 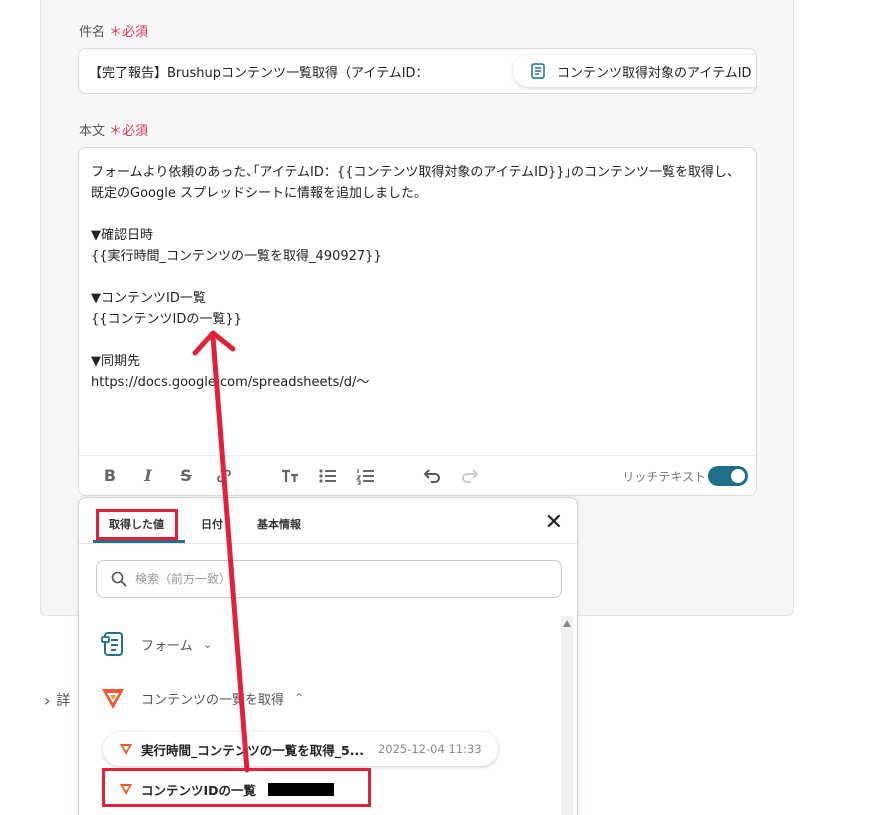 I want to click on redacted-value, so click(x=301, y=789).